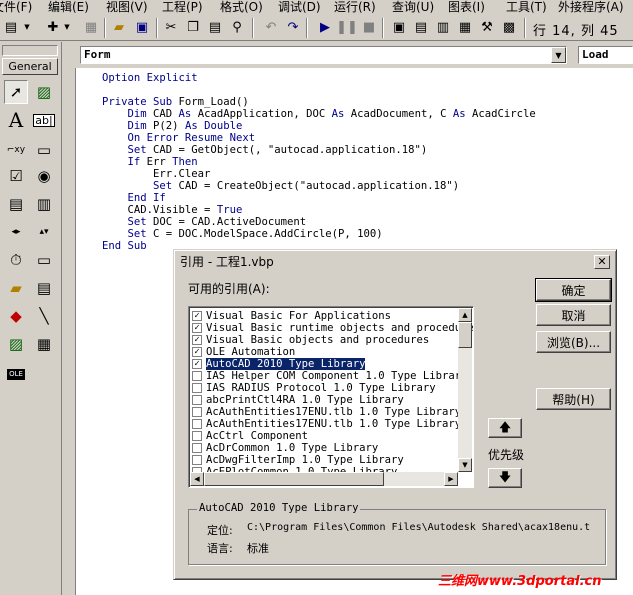 This screenshot has height=595, width=633. Describe the element at coordinates (16, 176) in the screenshot. I see `checkbox-icon: ☑` at that location.